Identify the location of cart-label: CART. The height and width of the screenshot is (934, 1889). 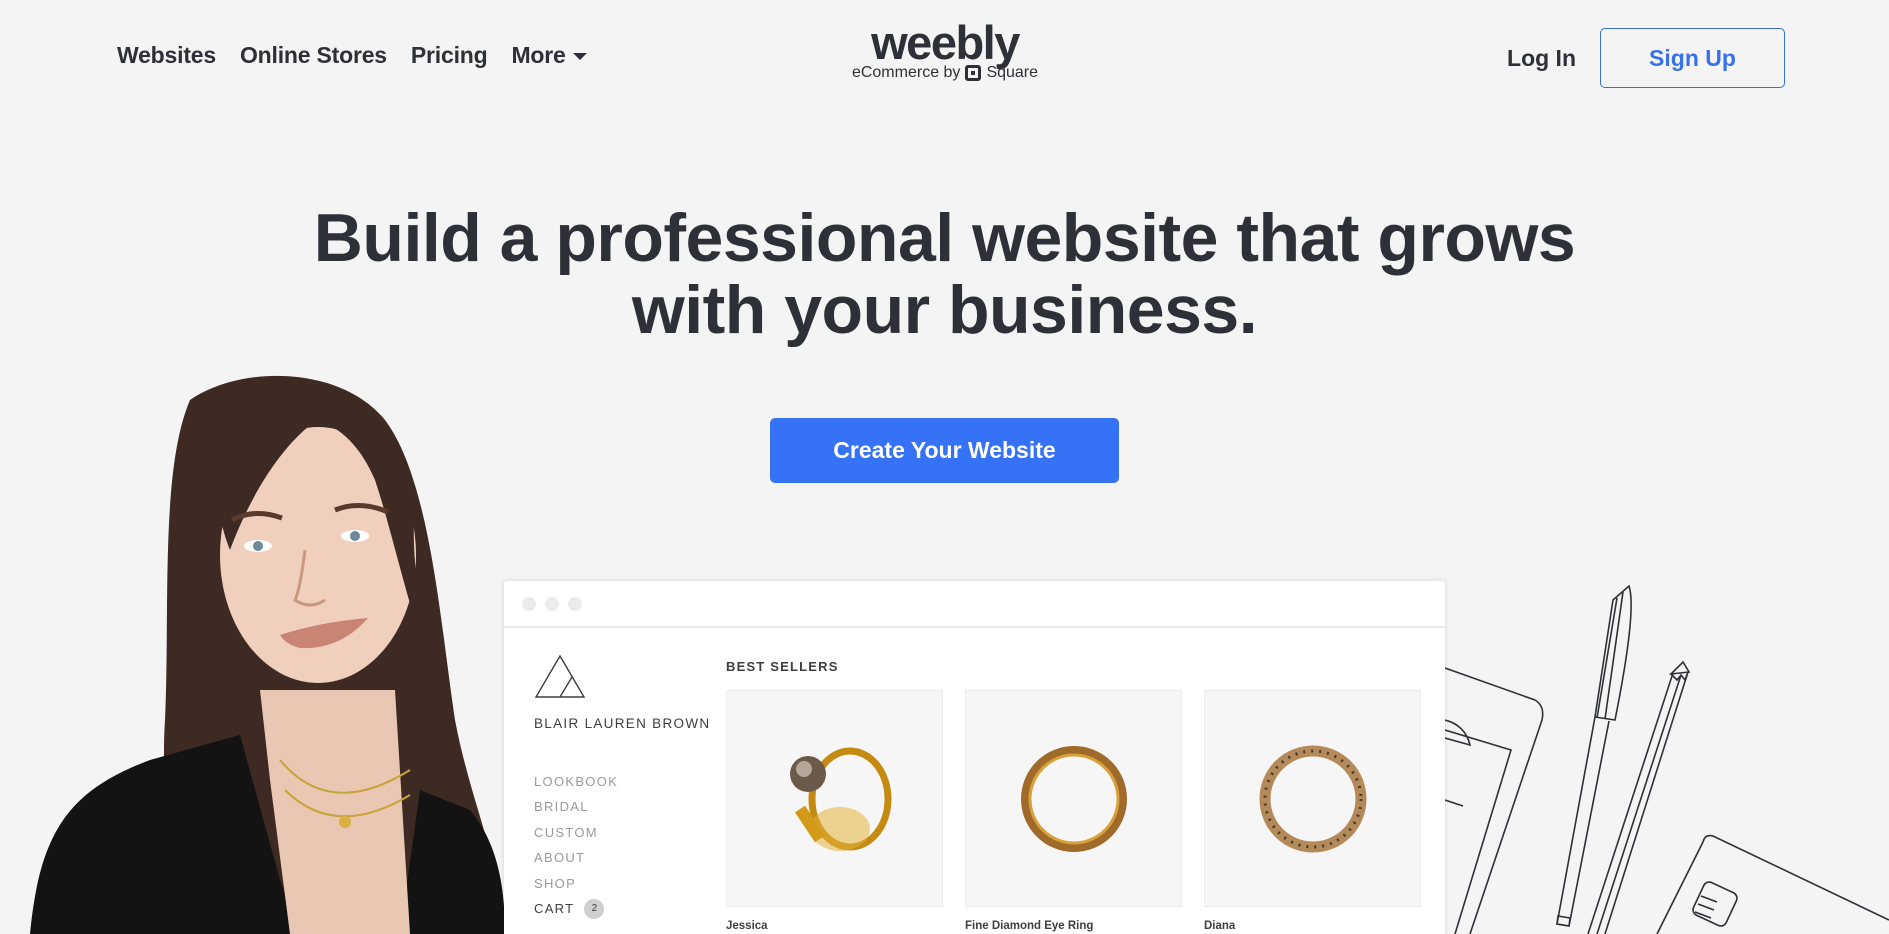
(554, 908).